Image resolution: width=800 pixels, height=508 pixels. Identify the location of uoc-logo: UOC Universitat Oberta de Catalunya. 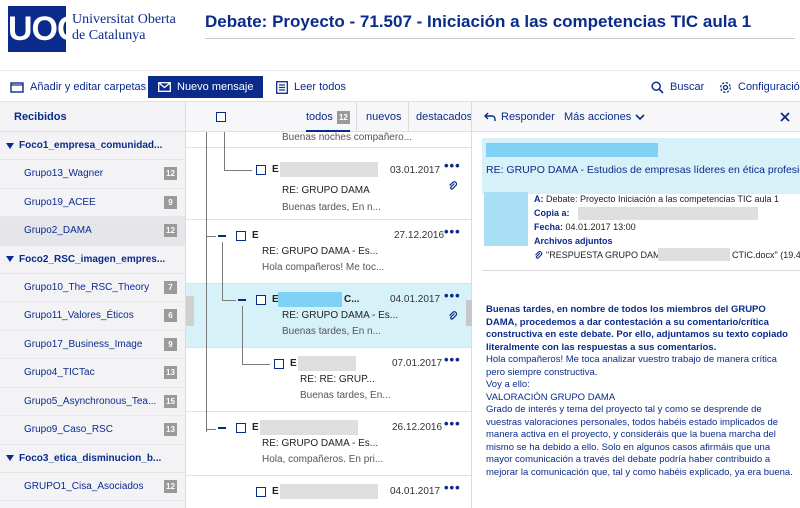
(103, 32).